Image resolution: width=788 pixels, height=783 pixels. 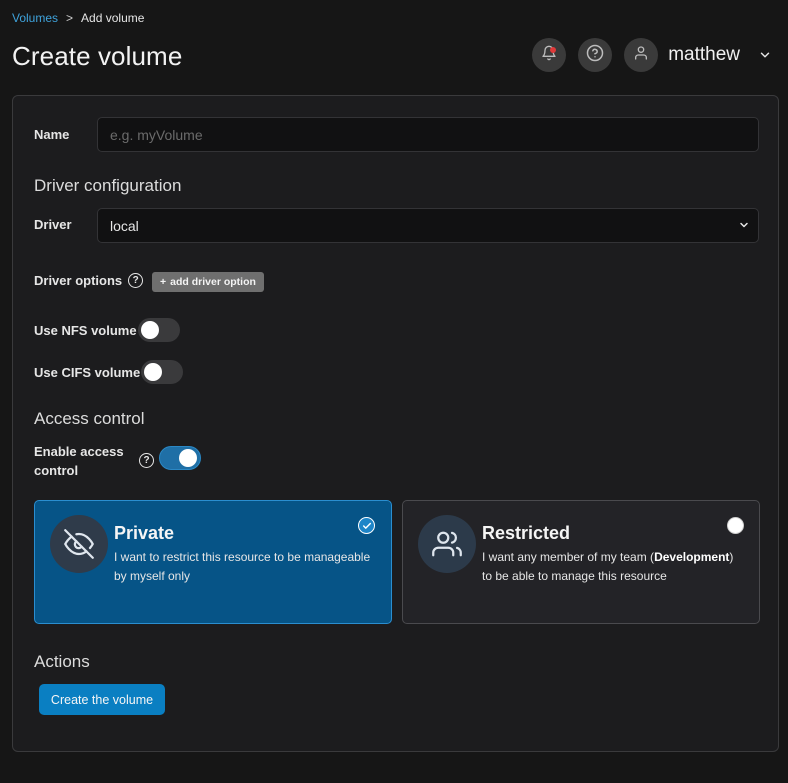 I want to click on nfs-toggle, so click(x=159, y=330).